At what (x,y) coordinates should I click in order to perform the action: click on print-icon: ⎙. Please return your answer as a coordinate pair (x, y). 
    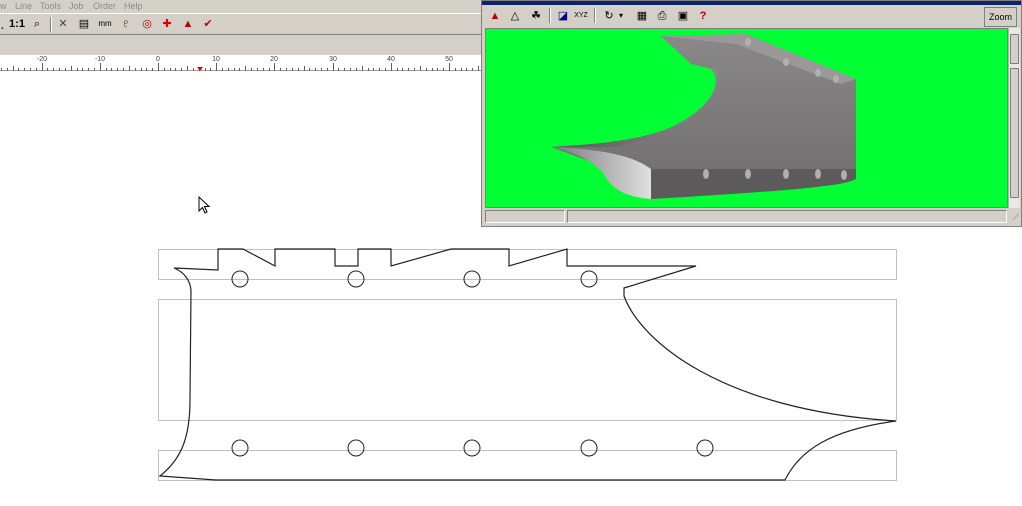
    Looking at the image, I should click on (662, 16).